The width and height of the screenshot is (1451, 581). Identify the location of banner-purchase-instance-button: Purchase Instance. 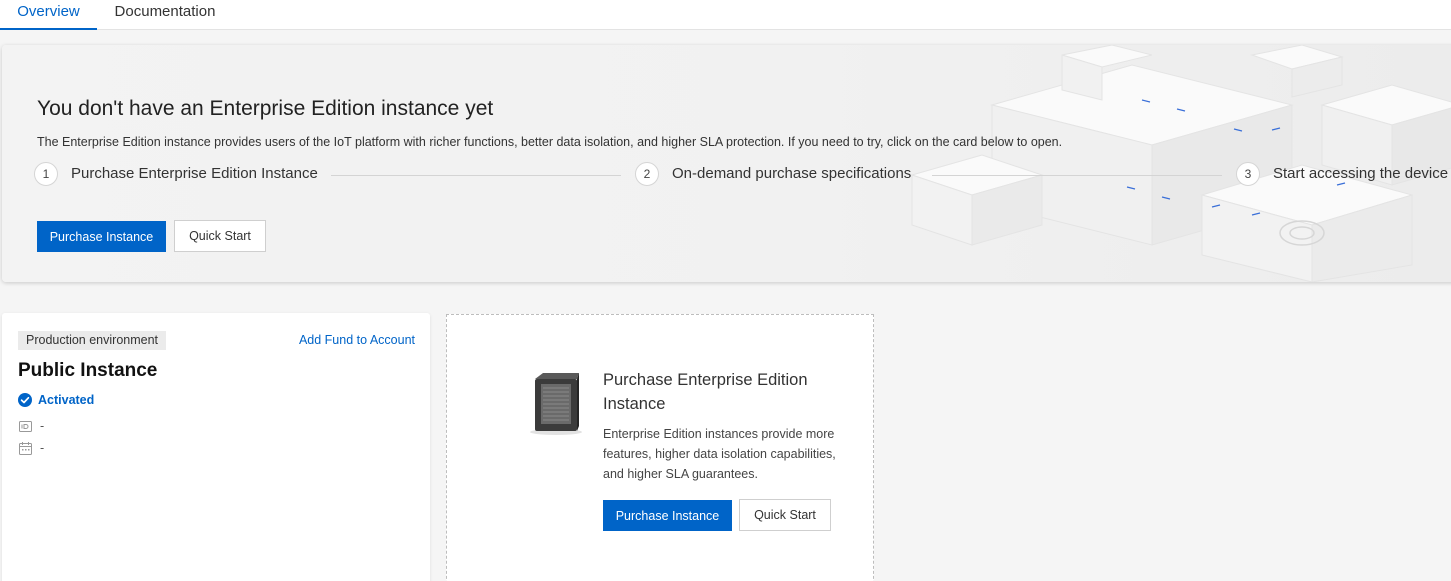
(101, 236).